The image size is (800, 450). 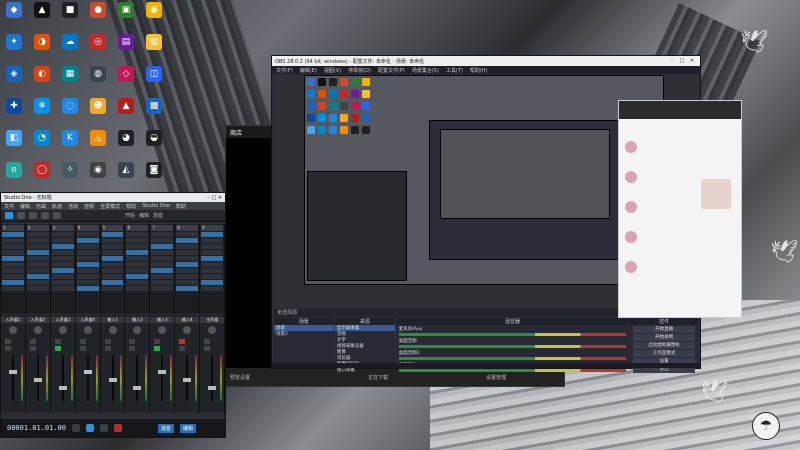 What do you see at coordinates (70, 50) in the screenshot?
I see `desktop-icon: ☁` at bounding box center [70, 50].